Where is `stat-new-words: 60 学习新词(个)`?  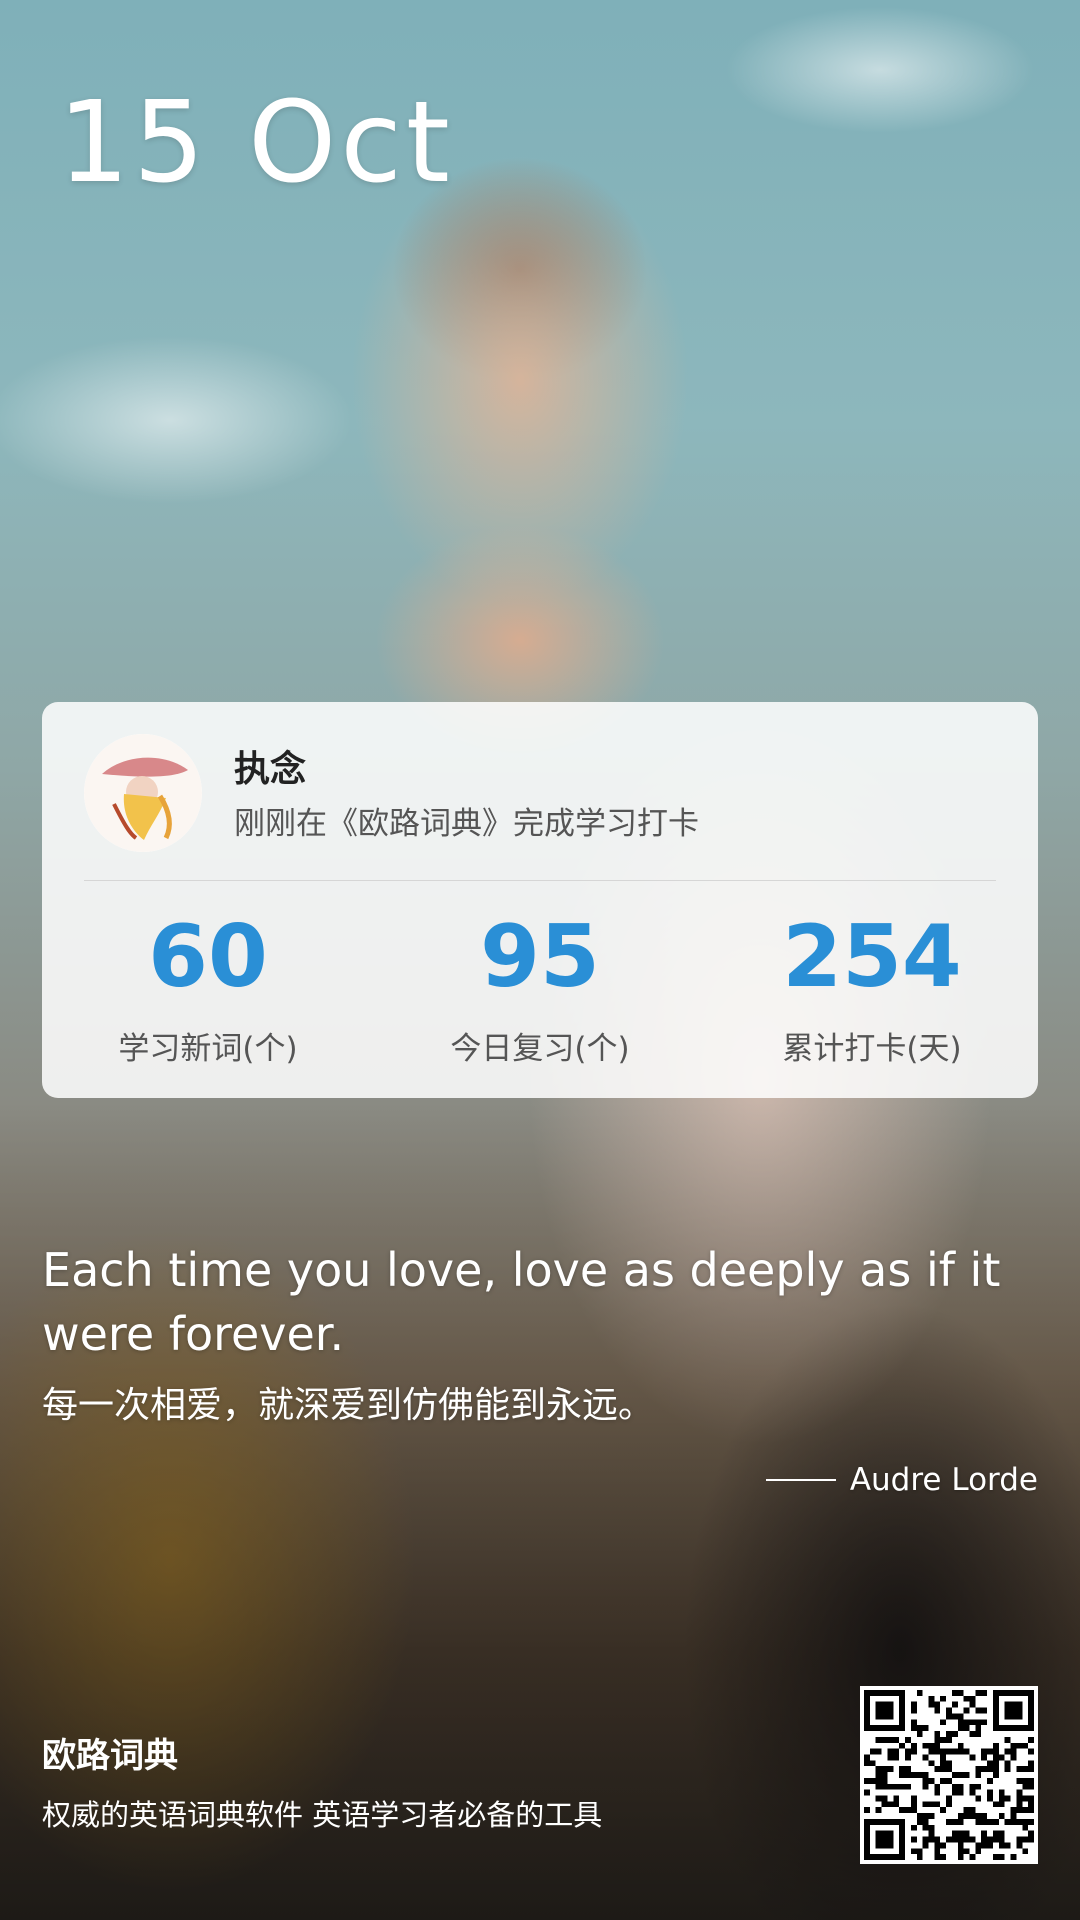
stat-new-words: 60 学习新词(个) is located at coordinates (208, 989).